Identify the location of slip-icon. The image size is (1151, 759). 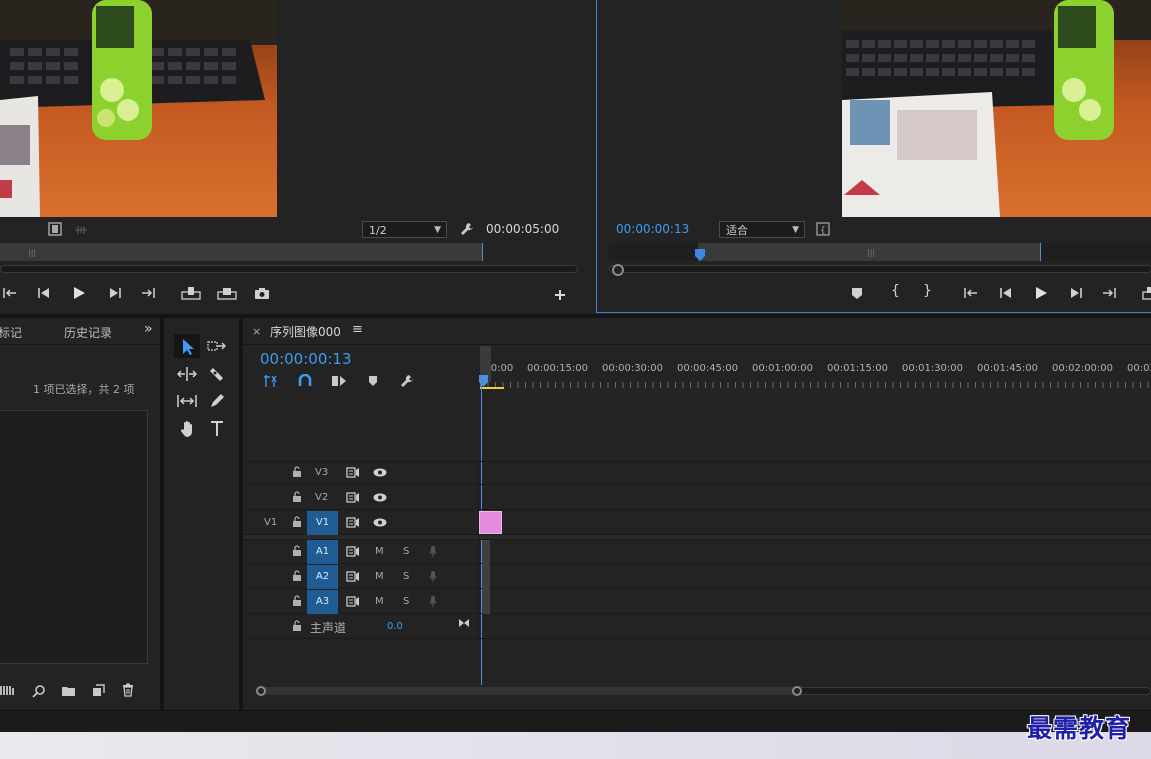
(187, 401).